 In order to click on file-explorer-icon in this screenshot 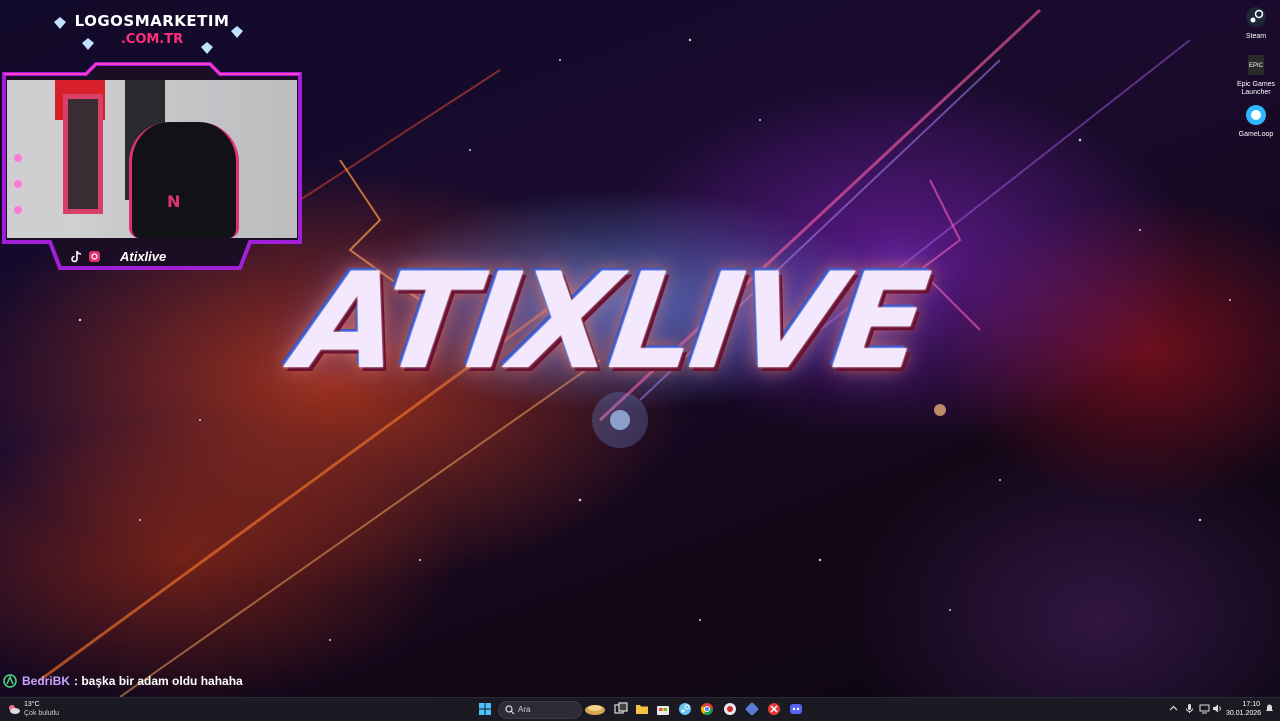, I will do `click(642, 709)`.